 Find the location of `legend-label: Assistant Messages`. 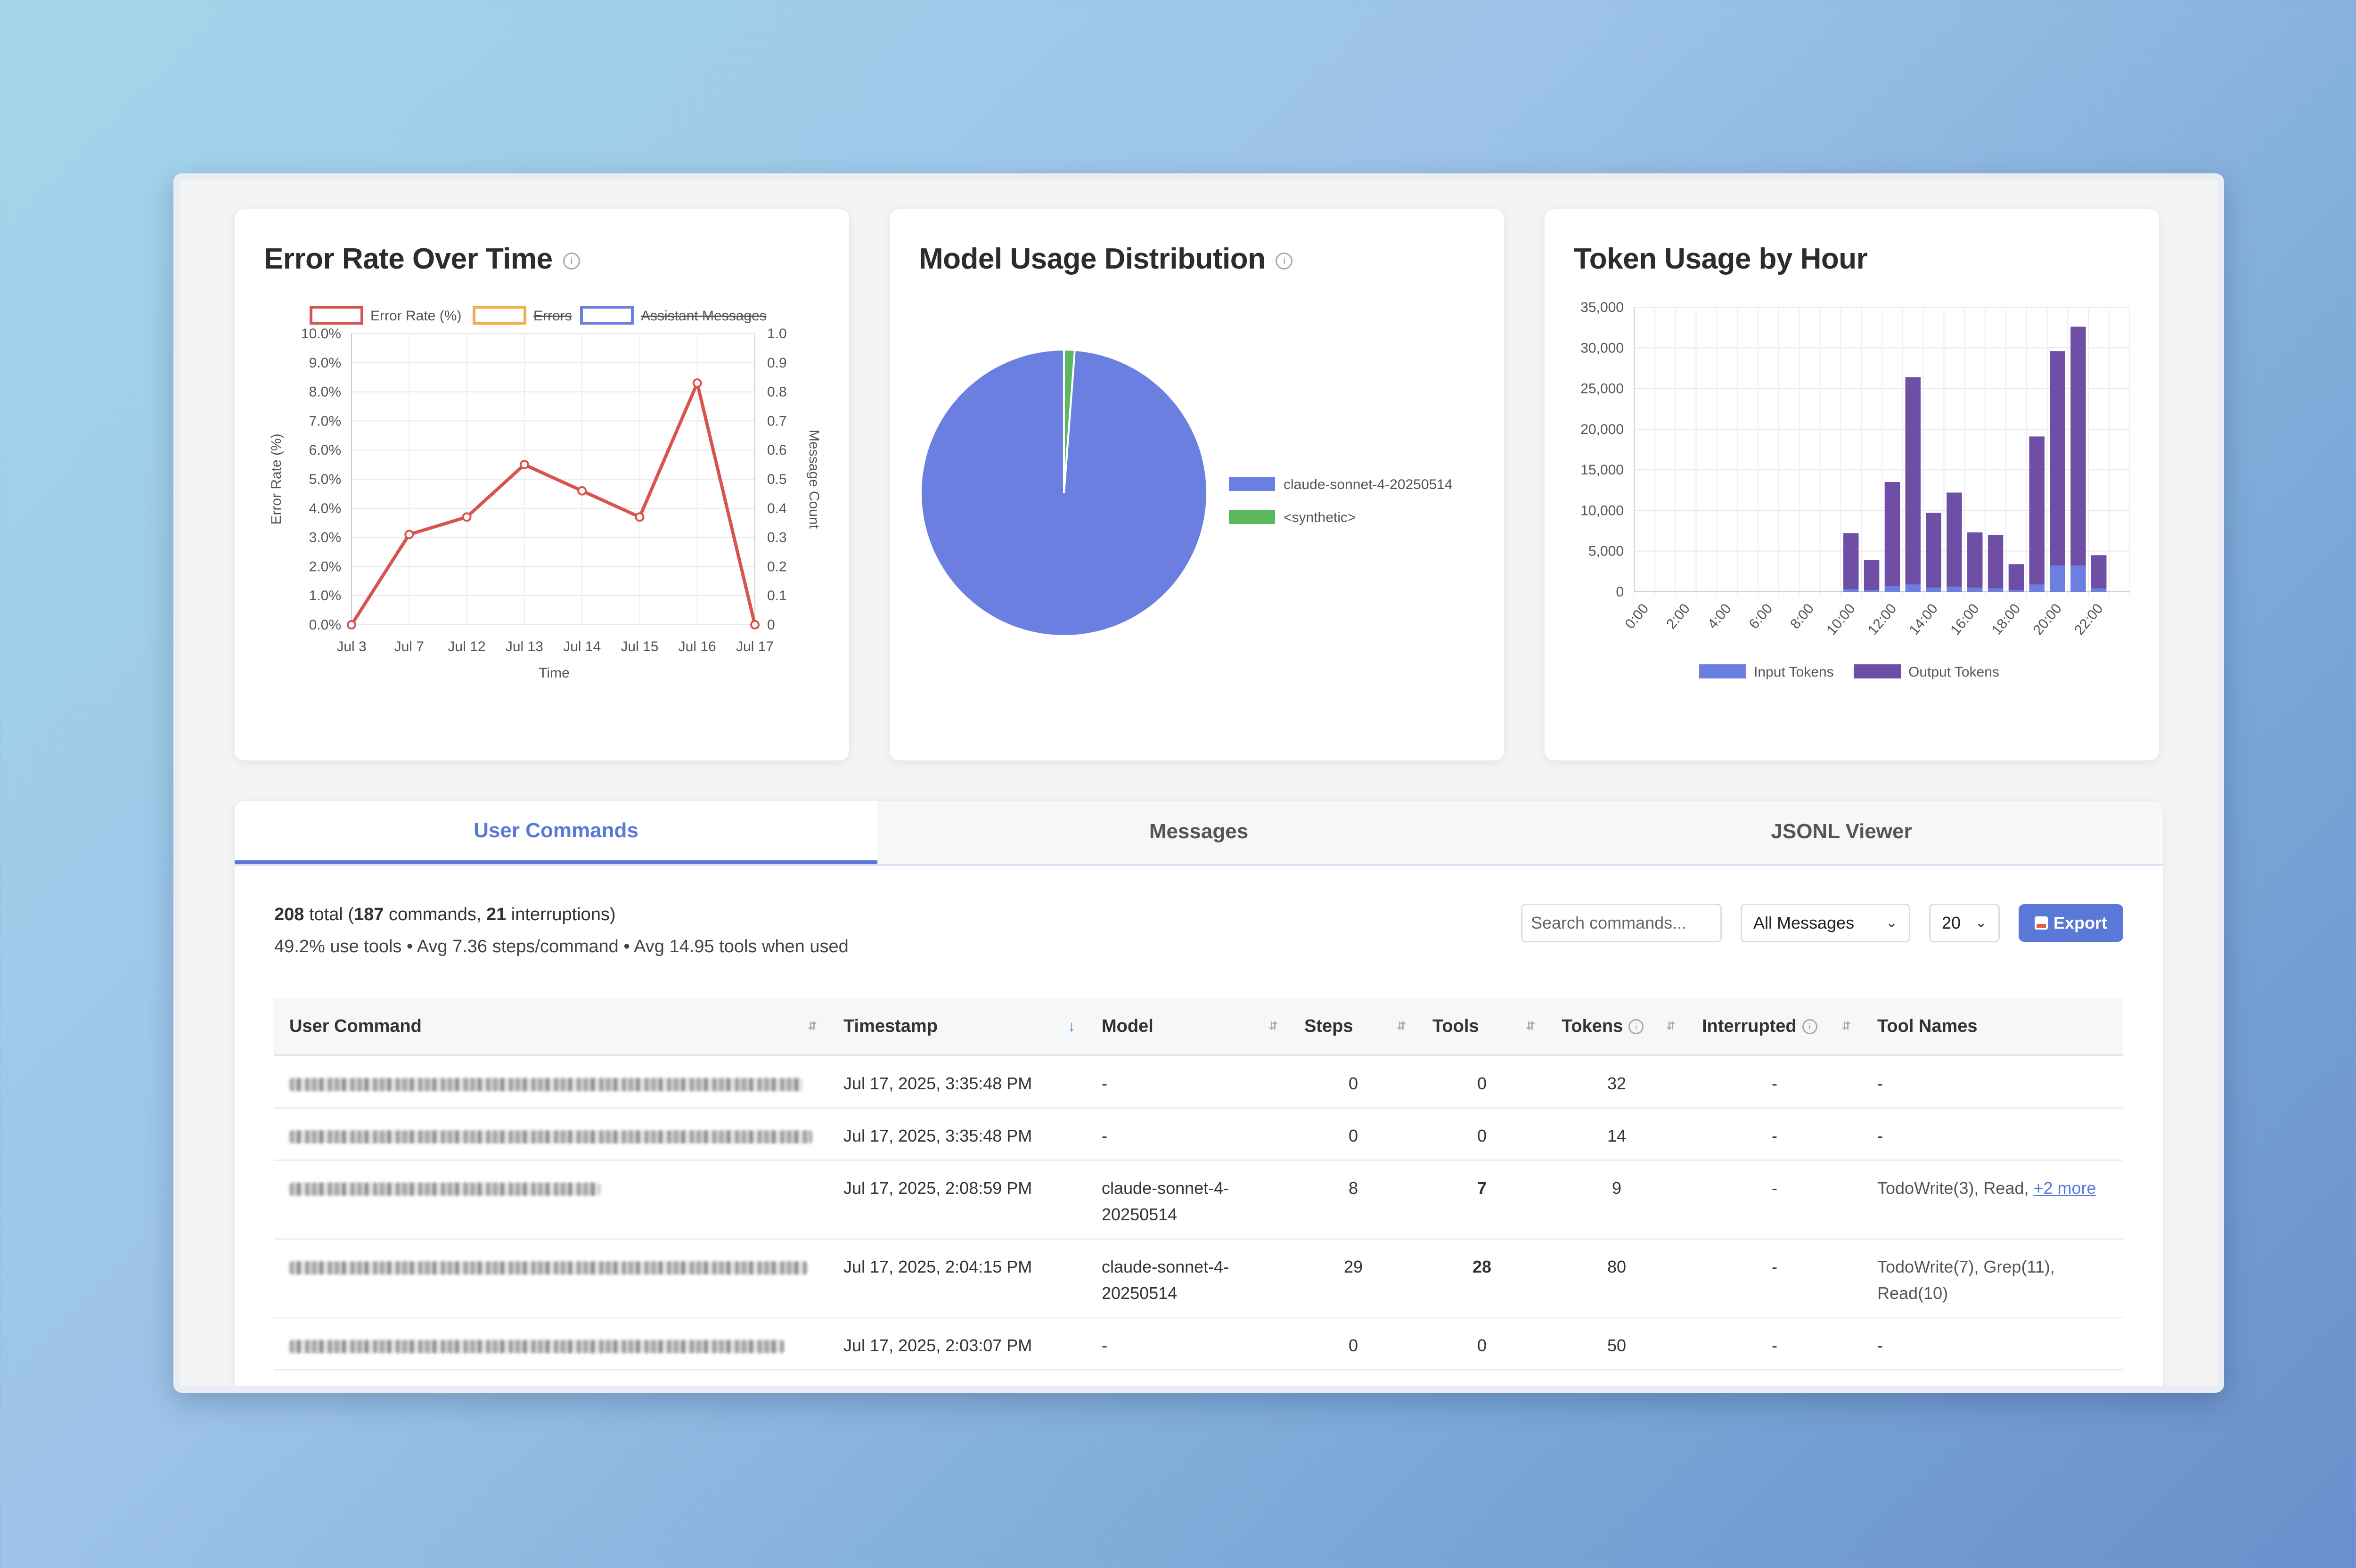

legend-label: Assistant Messages is located at coordinates (704, 316).